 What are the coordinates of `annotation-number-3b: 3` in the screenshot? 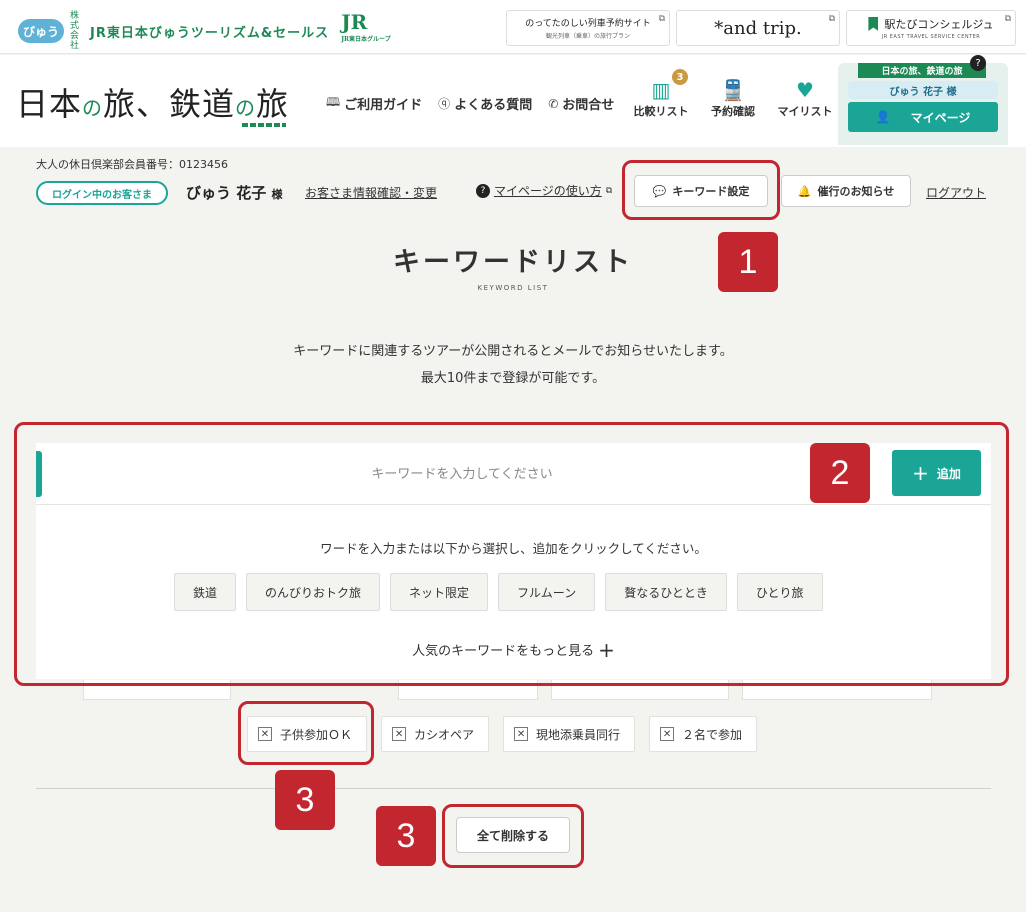 It's located at (406, 836).